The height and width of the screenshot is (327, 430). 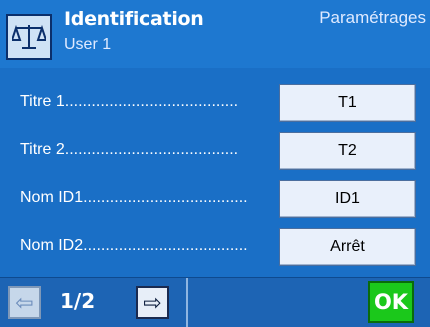 I want to click on nomid2-button: Arrêt, so click(x=347, y=247).